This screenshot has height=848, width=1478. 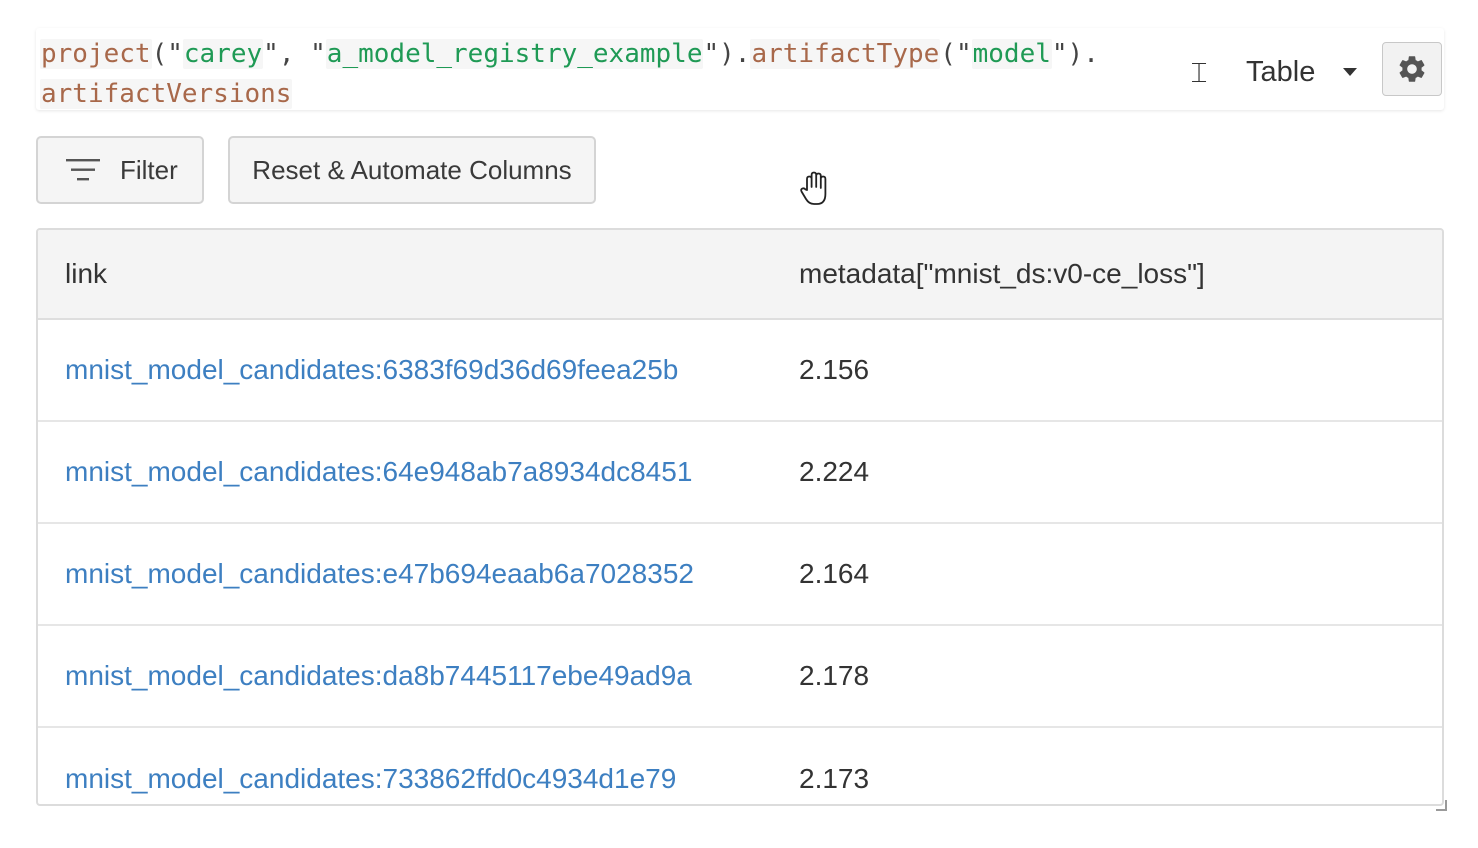 What do you see at coordinates (83, 170) in the screenshot?
I see `filter-lines-icon` at bounding box center [83, 170].